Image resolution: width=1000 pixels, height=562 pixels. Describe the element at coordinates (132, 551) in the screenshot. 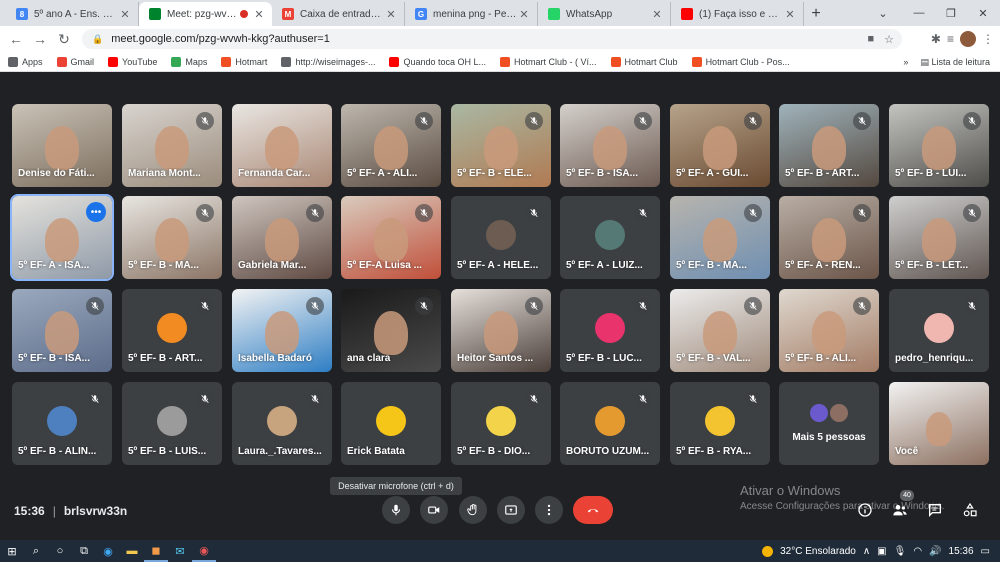

I see `file-explorer-icon: ▬` at that location.